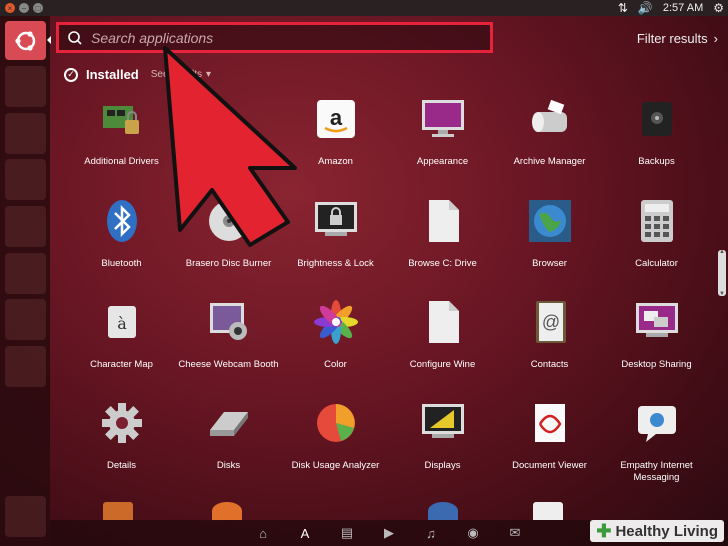 The image size is (728, 546). What do you see at coordinates (305, 533) in the screenshot?
I see `apps-lens-icon: A` at bounding box center [305, 533].